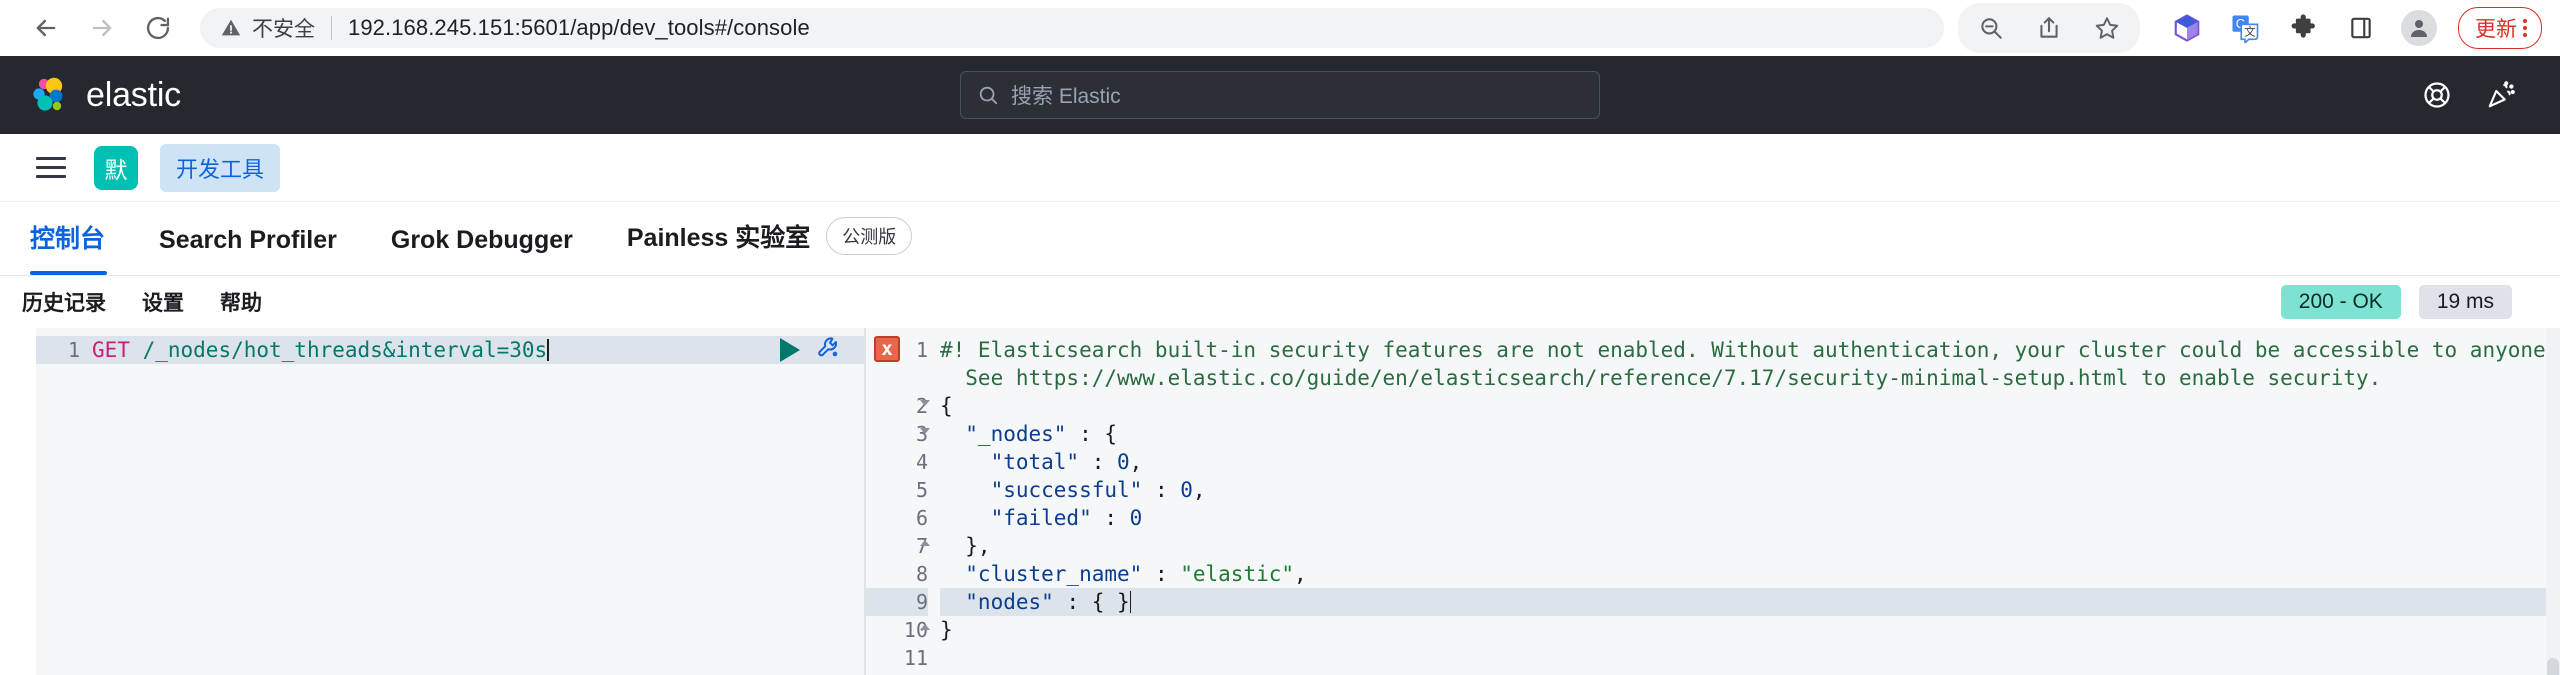 The image size is (2560, 675). Describe the element at coordinates (2553, 501) in the screenshot. I see `response-scrollbar` at that location.